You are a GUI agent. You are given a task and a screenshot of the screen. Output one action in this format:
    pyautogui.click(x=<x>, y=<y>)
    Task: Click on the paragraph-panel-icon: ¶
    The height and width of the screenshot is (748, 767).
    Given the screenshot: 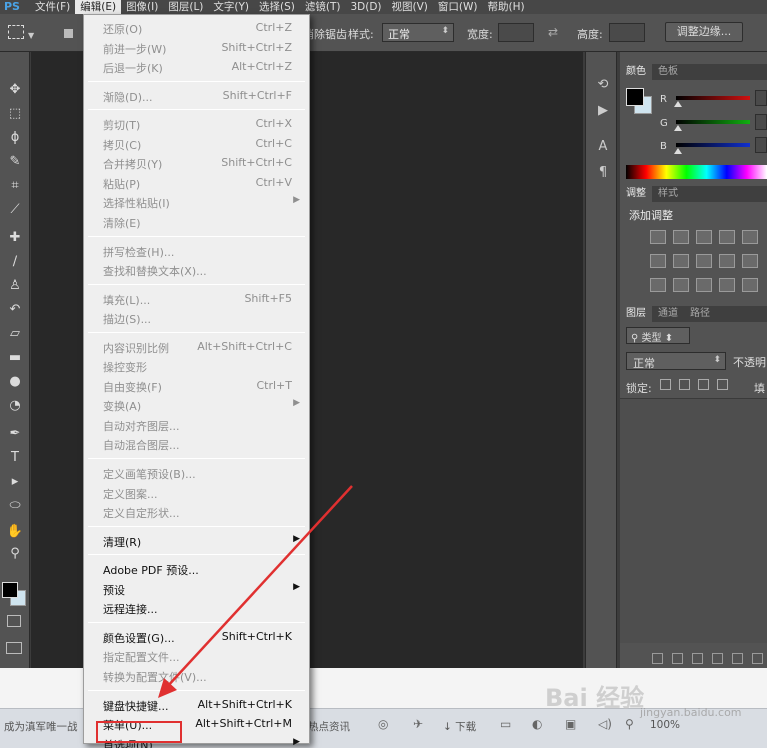 What is the action you would take?
    pyautogui.click(x=603, y=173)
    